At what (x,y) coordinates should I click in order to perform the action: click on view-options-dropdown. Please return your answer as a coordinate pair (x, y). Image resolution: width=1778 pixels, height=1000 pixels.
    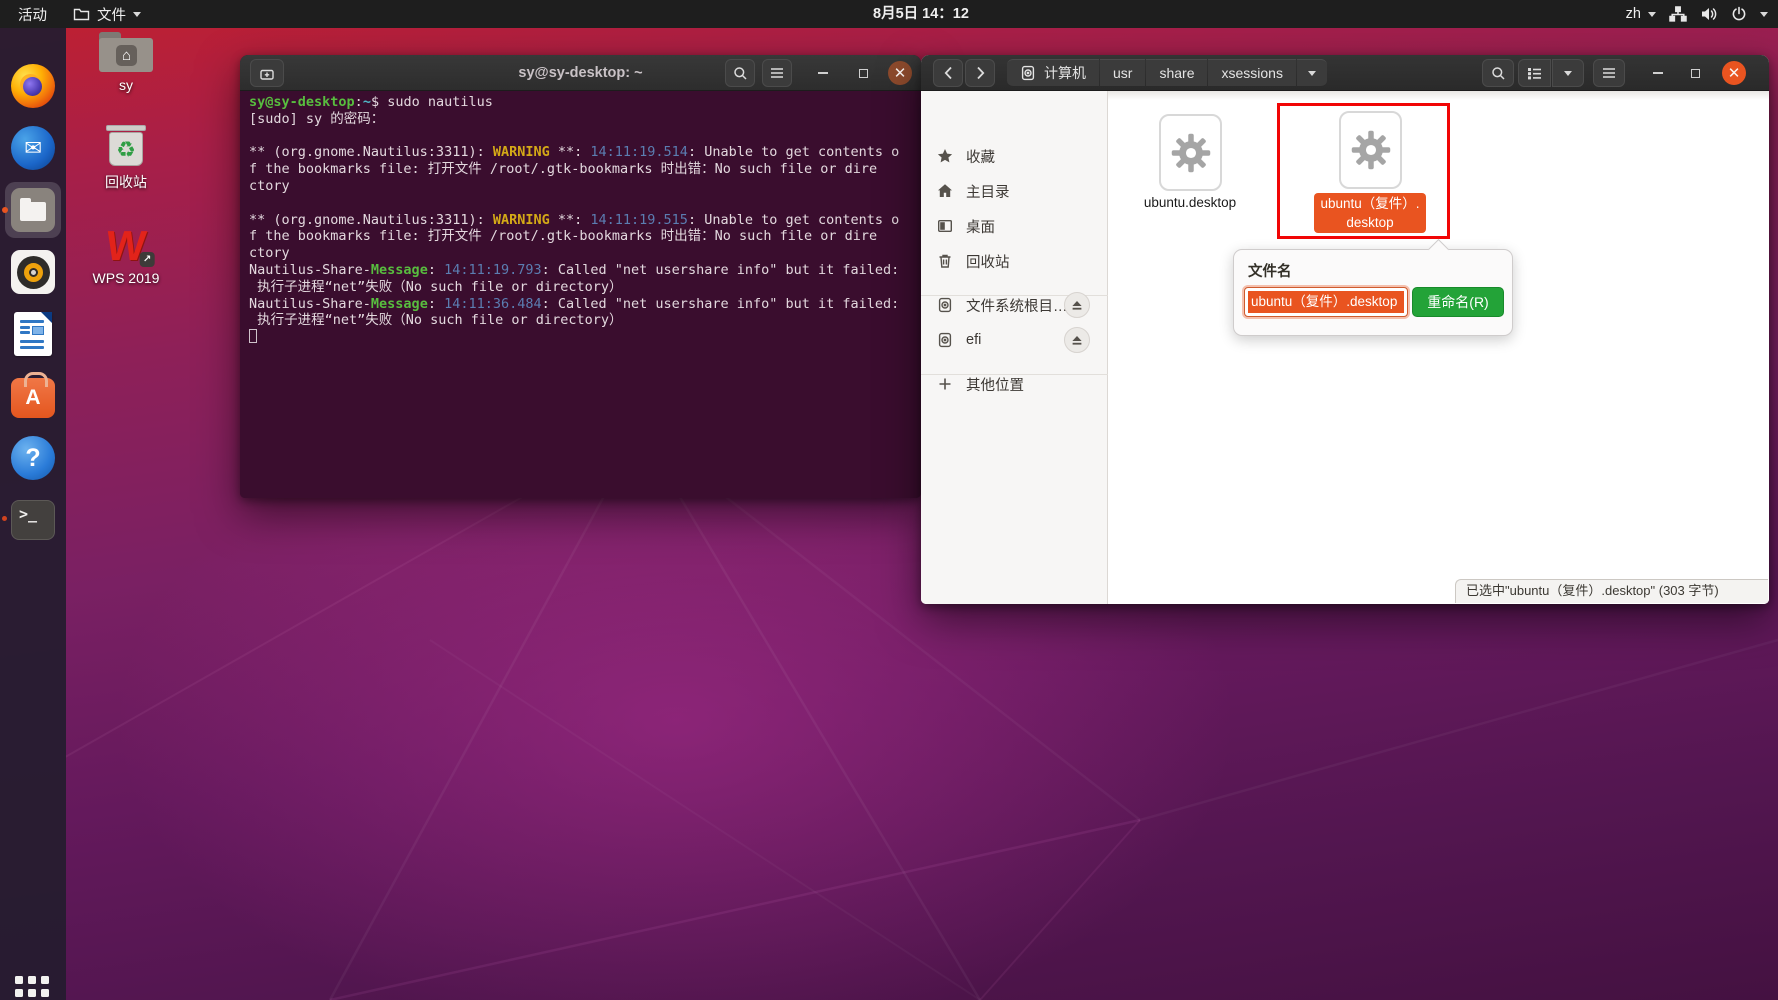
    Looking at the image, I should click on (1568, 73).